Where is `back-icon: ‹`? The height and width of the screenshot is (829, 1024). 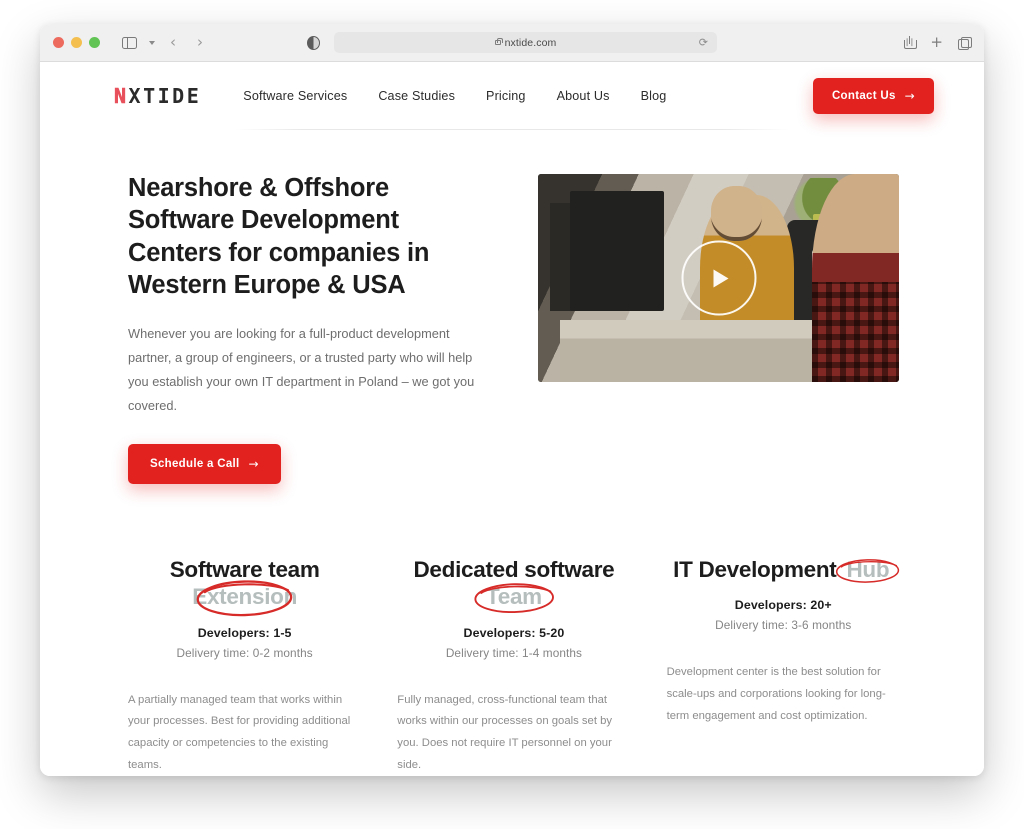
back-icon: ‹ is located at coordinates (173, 42).